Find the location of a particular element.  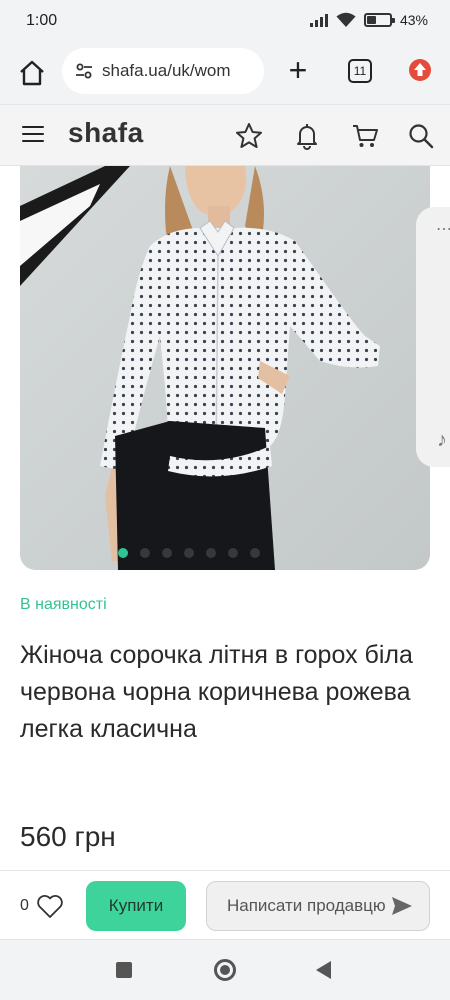

status-bar: 1:00 43% is located at coordinates (225, 21).